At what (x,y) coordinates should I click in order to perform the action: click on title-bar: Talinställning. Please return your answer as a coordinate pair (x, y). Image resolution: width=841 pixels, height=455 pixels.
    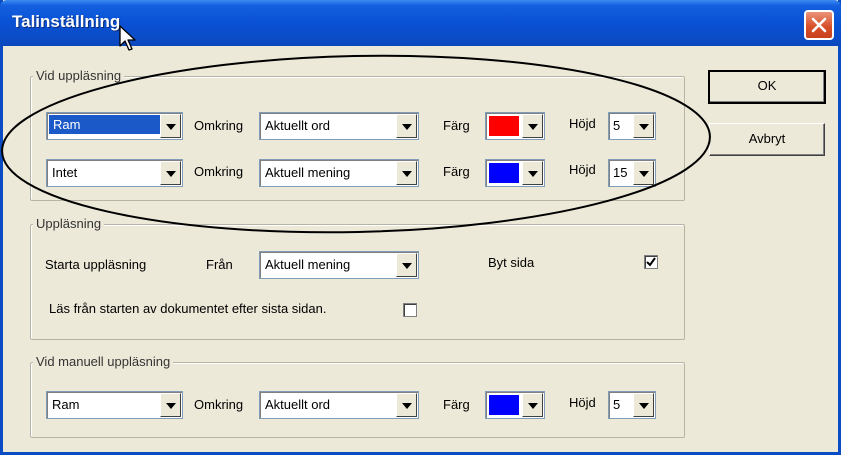
    Looking at the image, I should click on (420, 23).